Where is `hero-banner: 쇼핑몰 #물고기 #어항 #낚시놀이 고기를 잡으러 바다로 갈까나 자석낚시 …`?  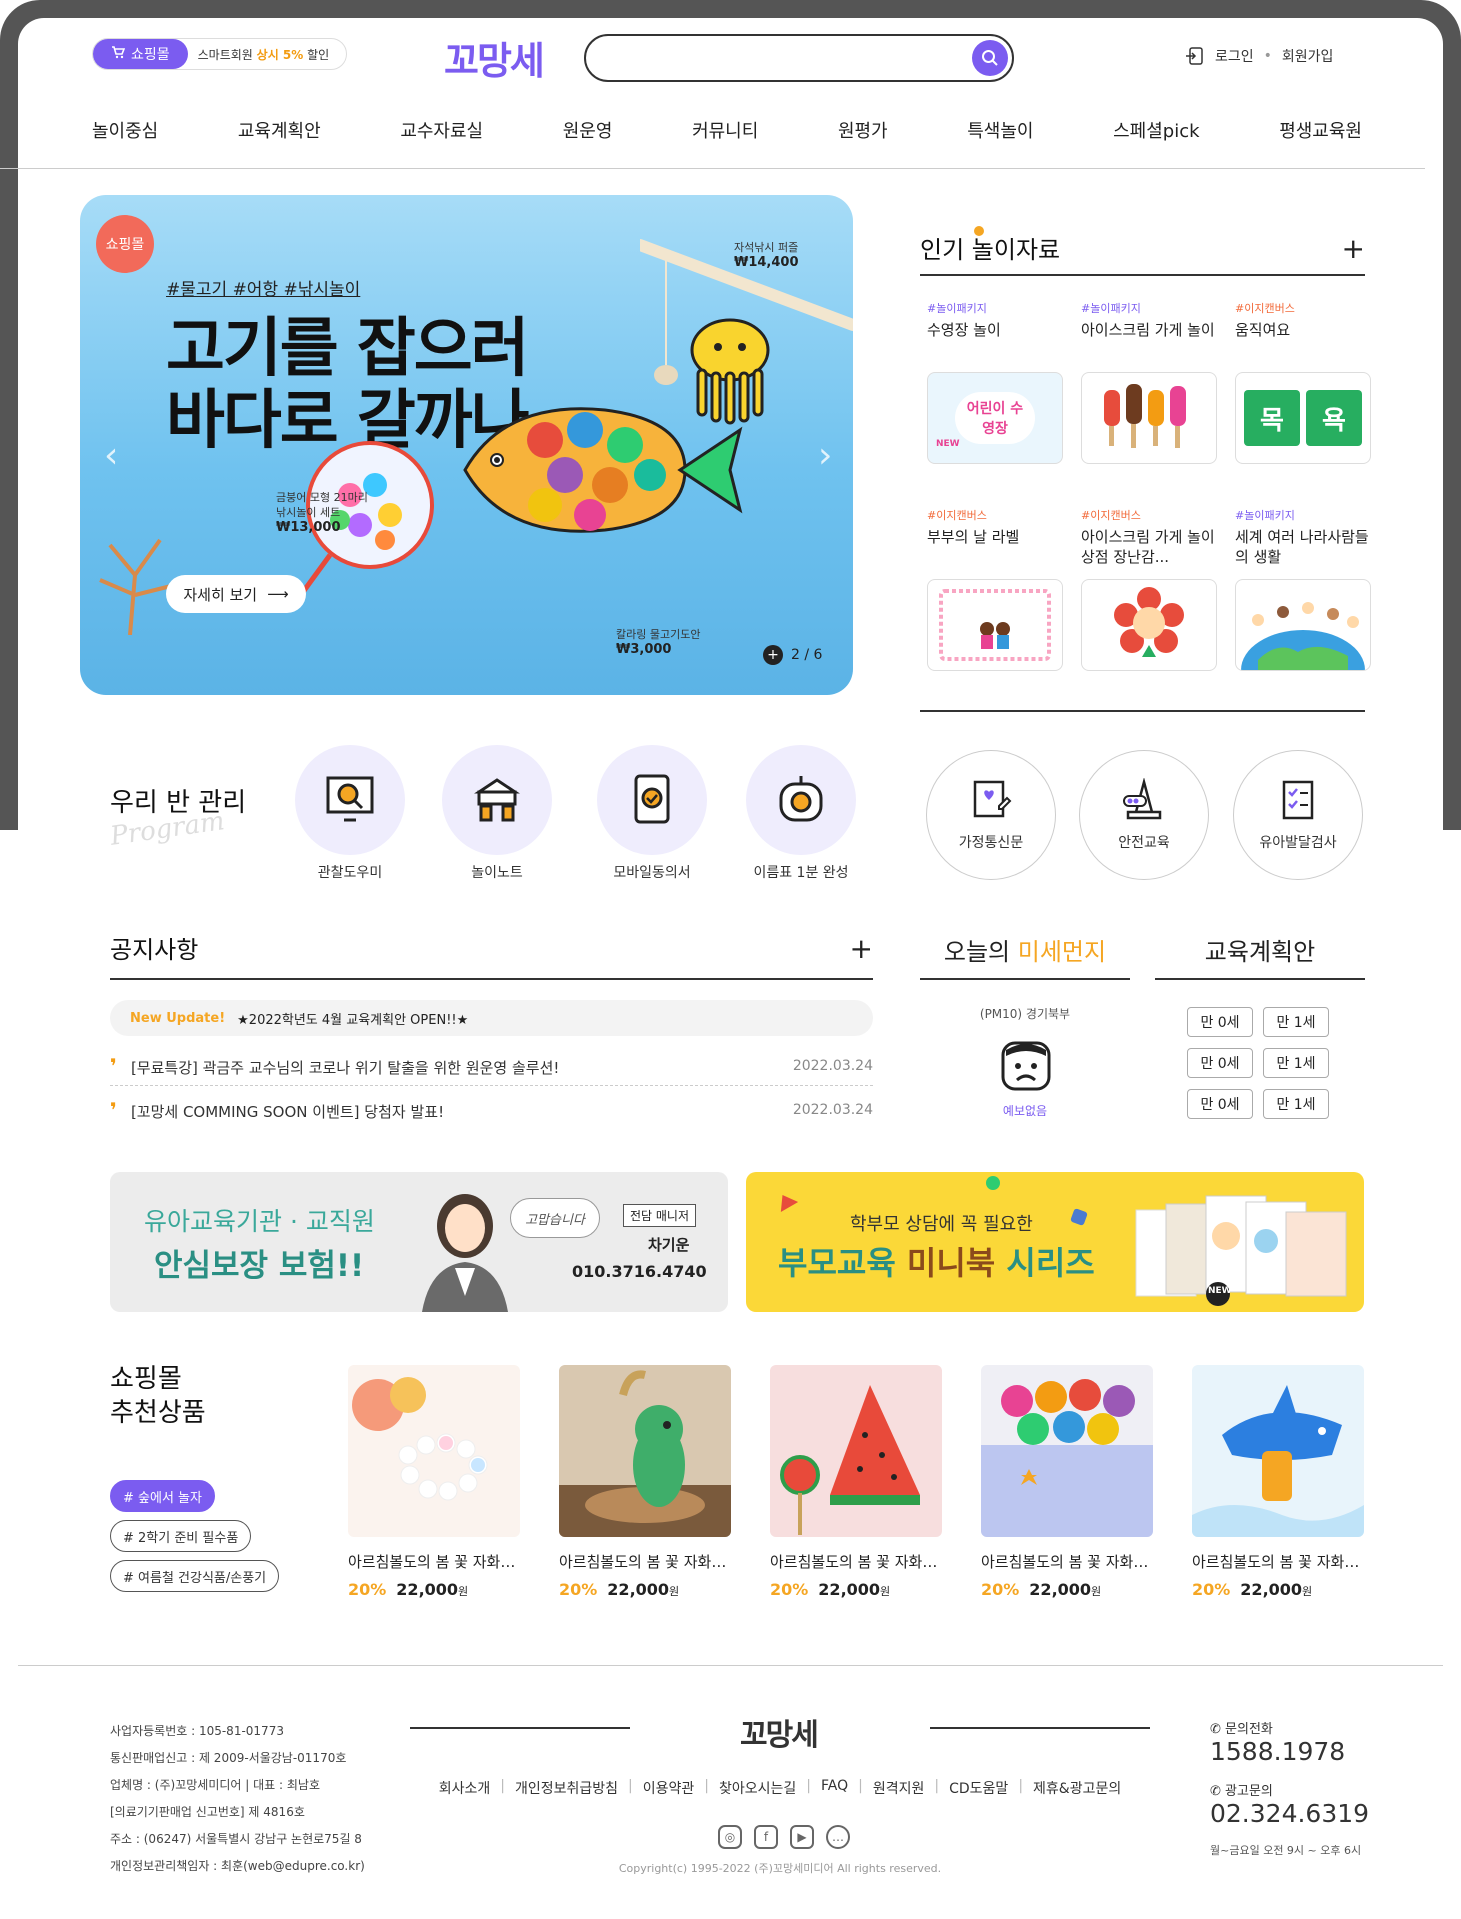
hero-banner: 쇼핑몰 #물고기 #어항 #낚시놀이 고기를 잡으러 바다로 갈까나 자석낚시 … is located at coordinates (466, 445).